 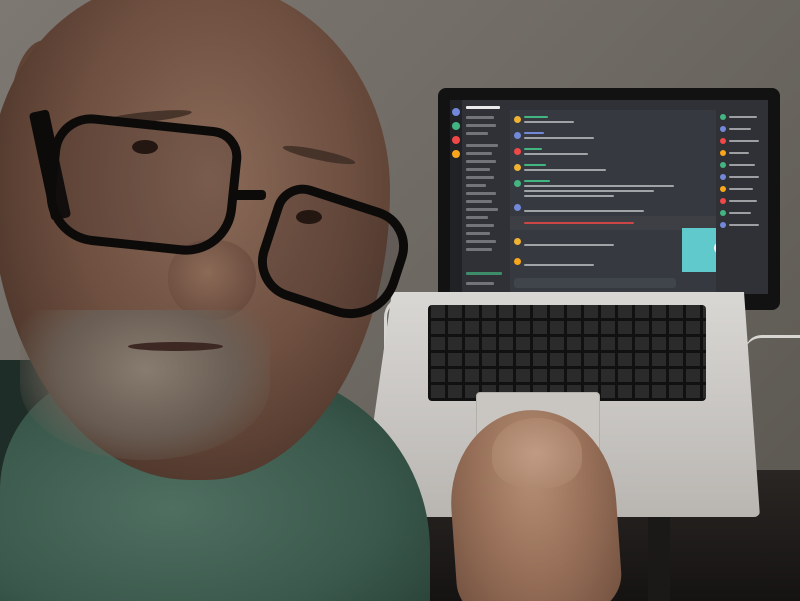 I want to click on glasses-left-lens, so click(x=143, y=185).